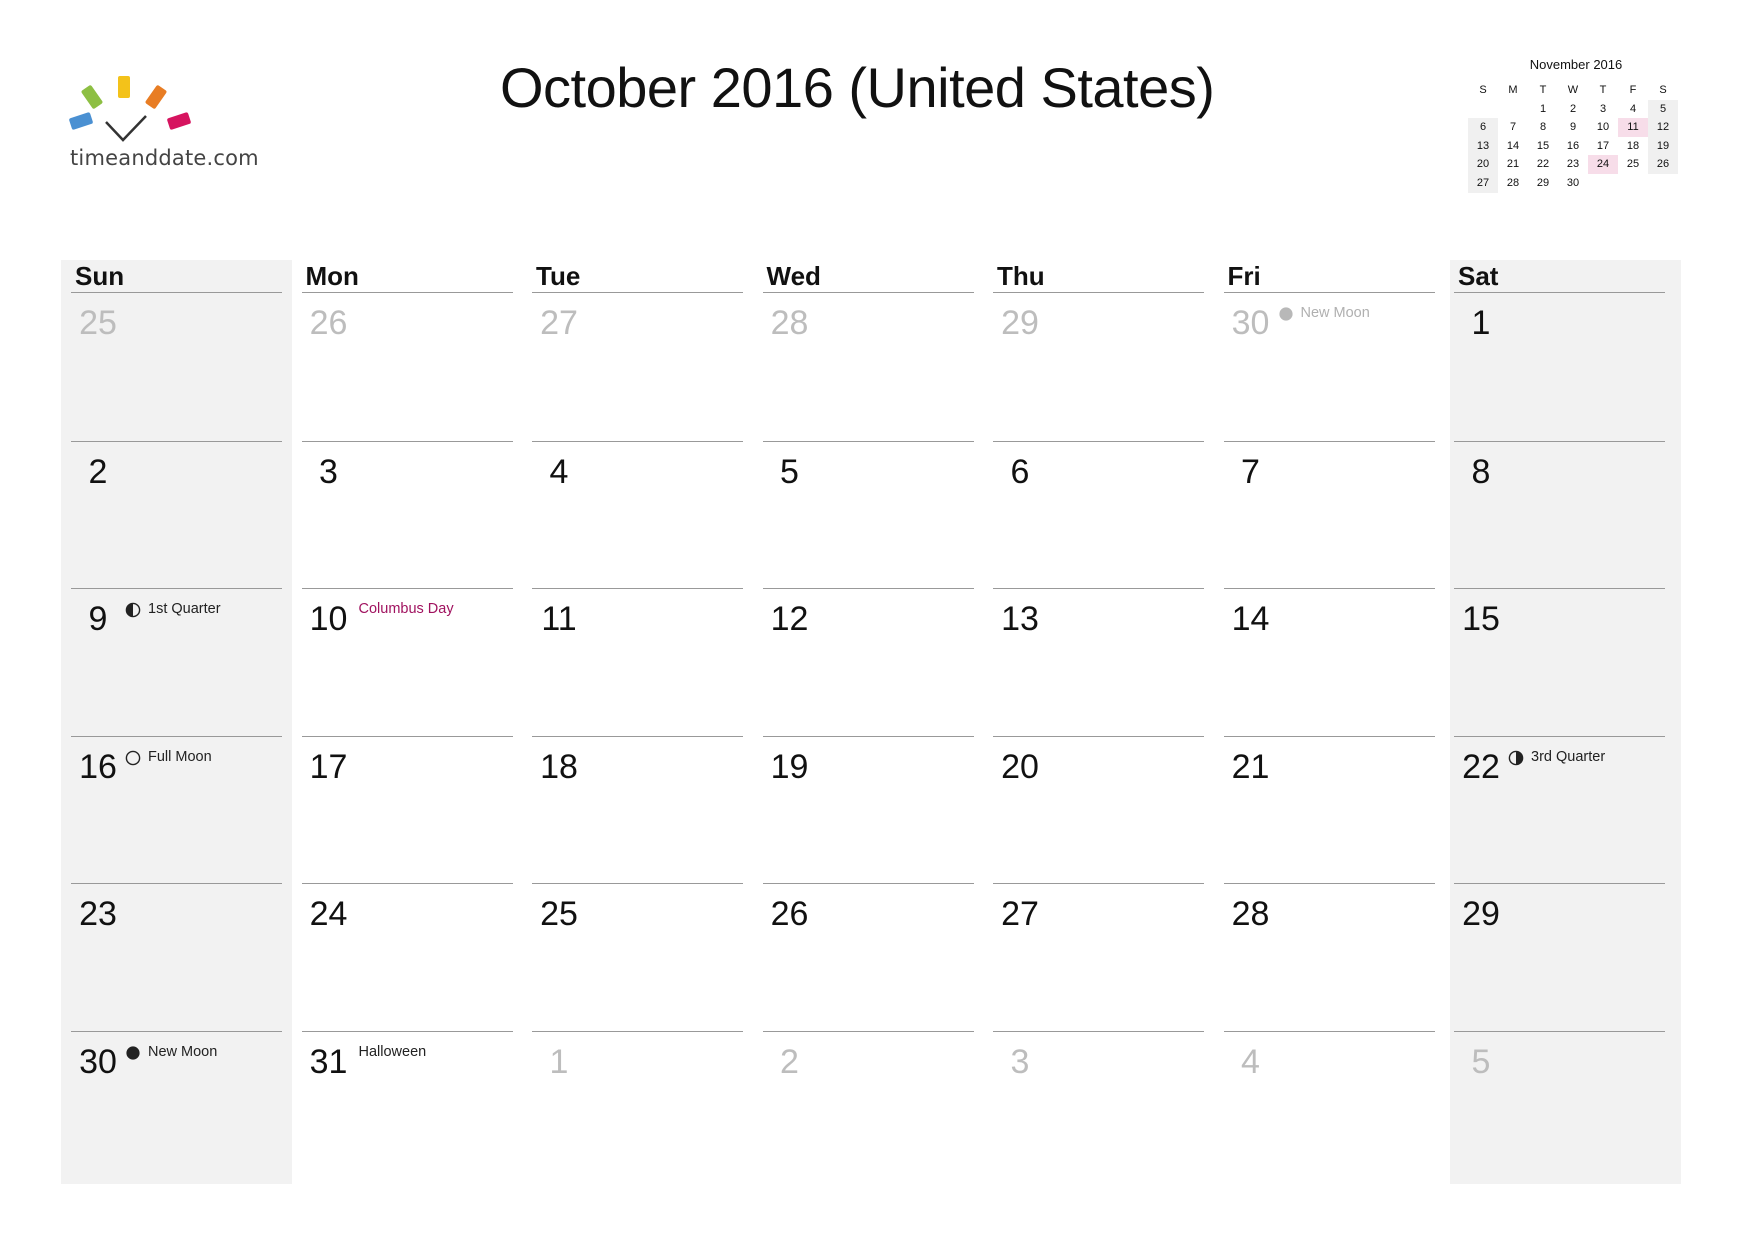 This screenshot has width=1753, height=1240. Describe the element at coordinates (1513, 90) in the screenshot. I see `mini-calendar-weekday: M` at that location.